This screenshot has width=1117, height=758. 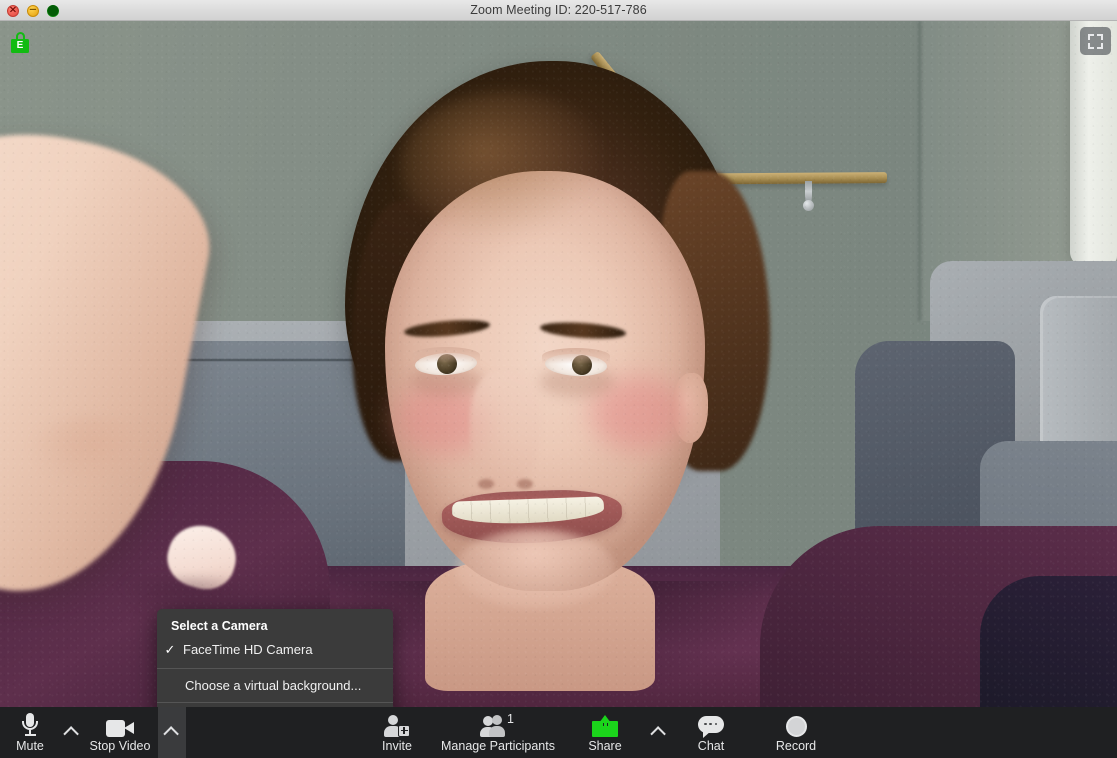 I want to click on record-button: Record, so click(x=796, y=732).